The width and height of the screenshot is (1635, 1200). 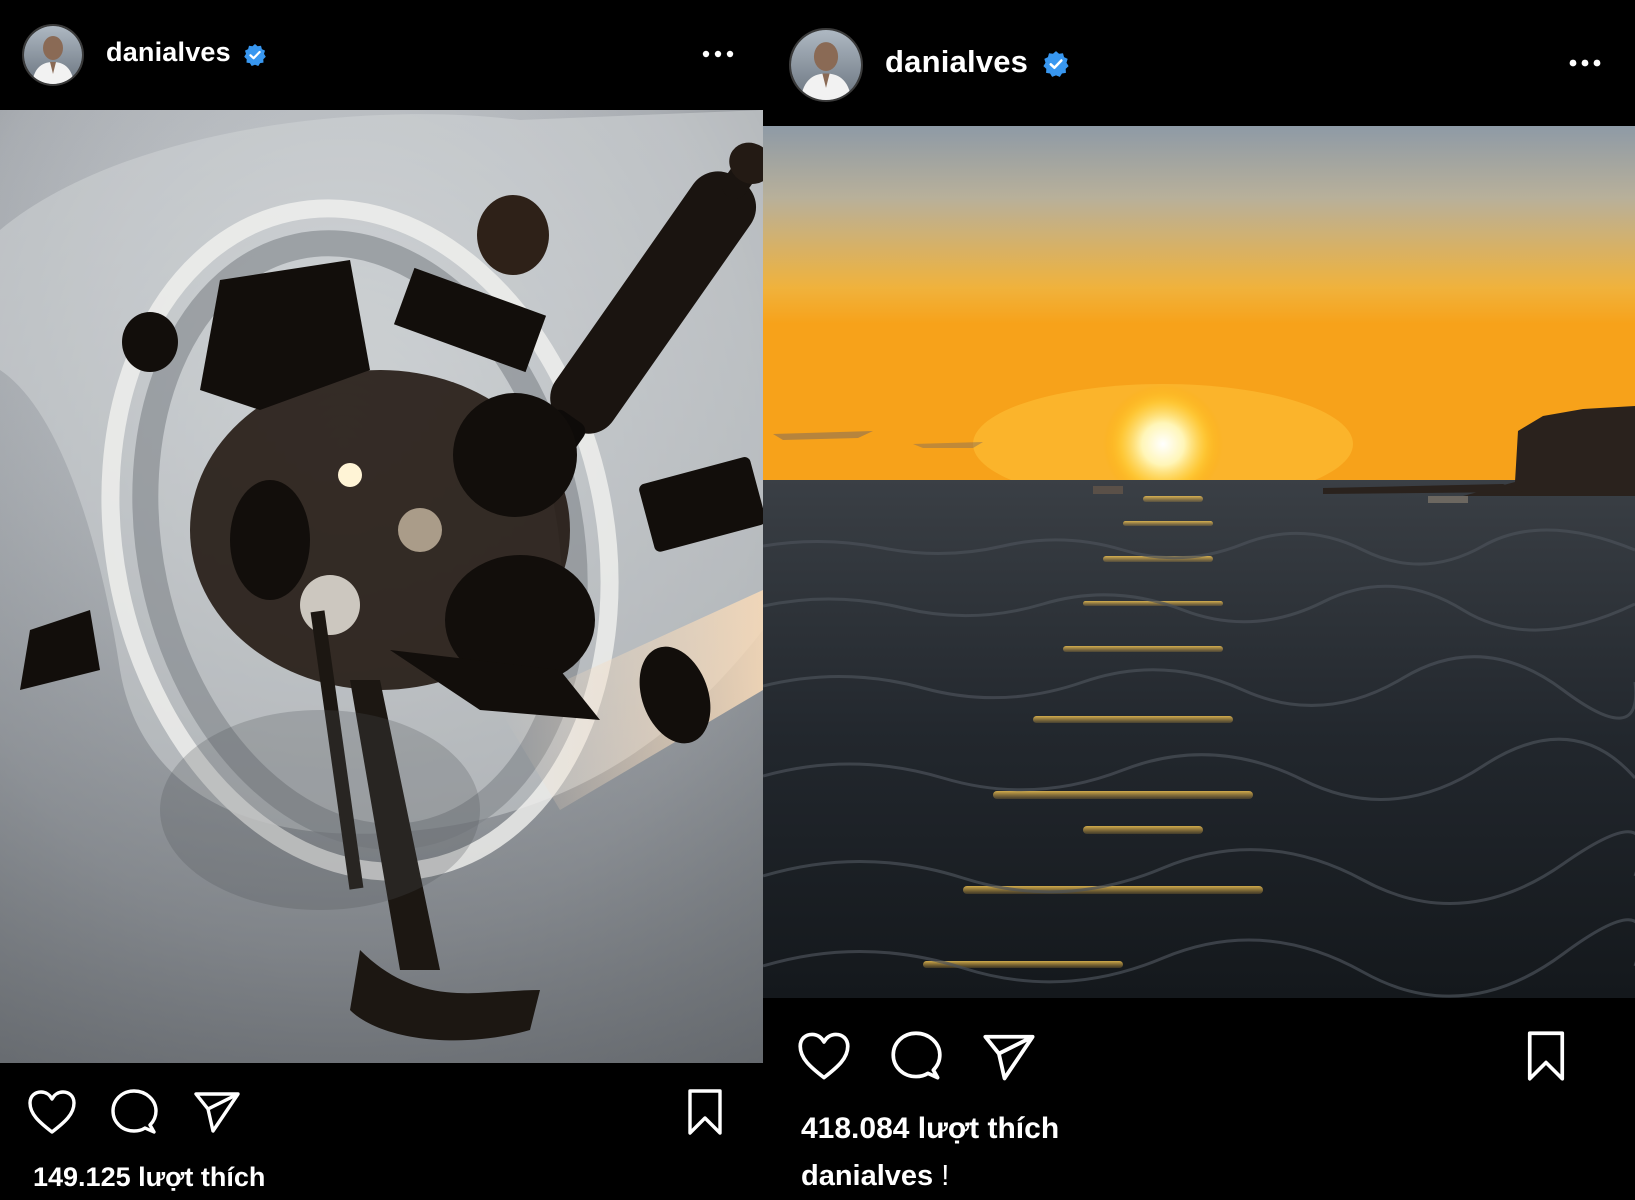 I want to click on caption-text: !, so click(x=945, y=1176).